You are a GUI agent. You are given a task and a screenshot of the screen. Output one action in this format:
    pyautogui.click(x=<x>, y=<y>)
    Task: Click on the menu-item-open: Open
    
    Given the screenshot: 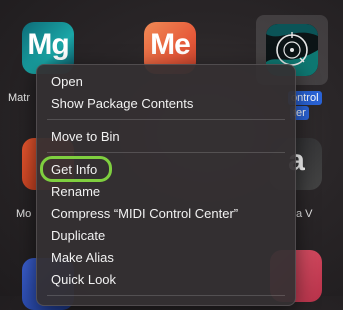 What is the action you would take?
    pyautogui.click(x=67, y=82)
    